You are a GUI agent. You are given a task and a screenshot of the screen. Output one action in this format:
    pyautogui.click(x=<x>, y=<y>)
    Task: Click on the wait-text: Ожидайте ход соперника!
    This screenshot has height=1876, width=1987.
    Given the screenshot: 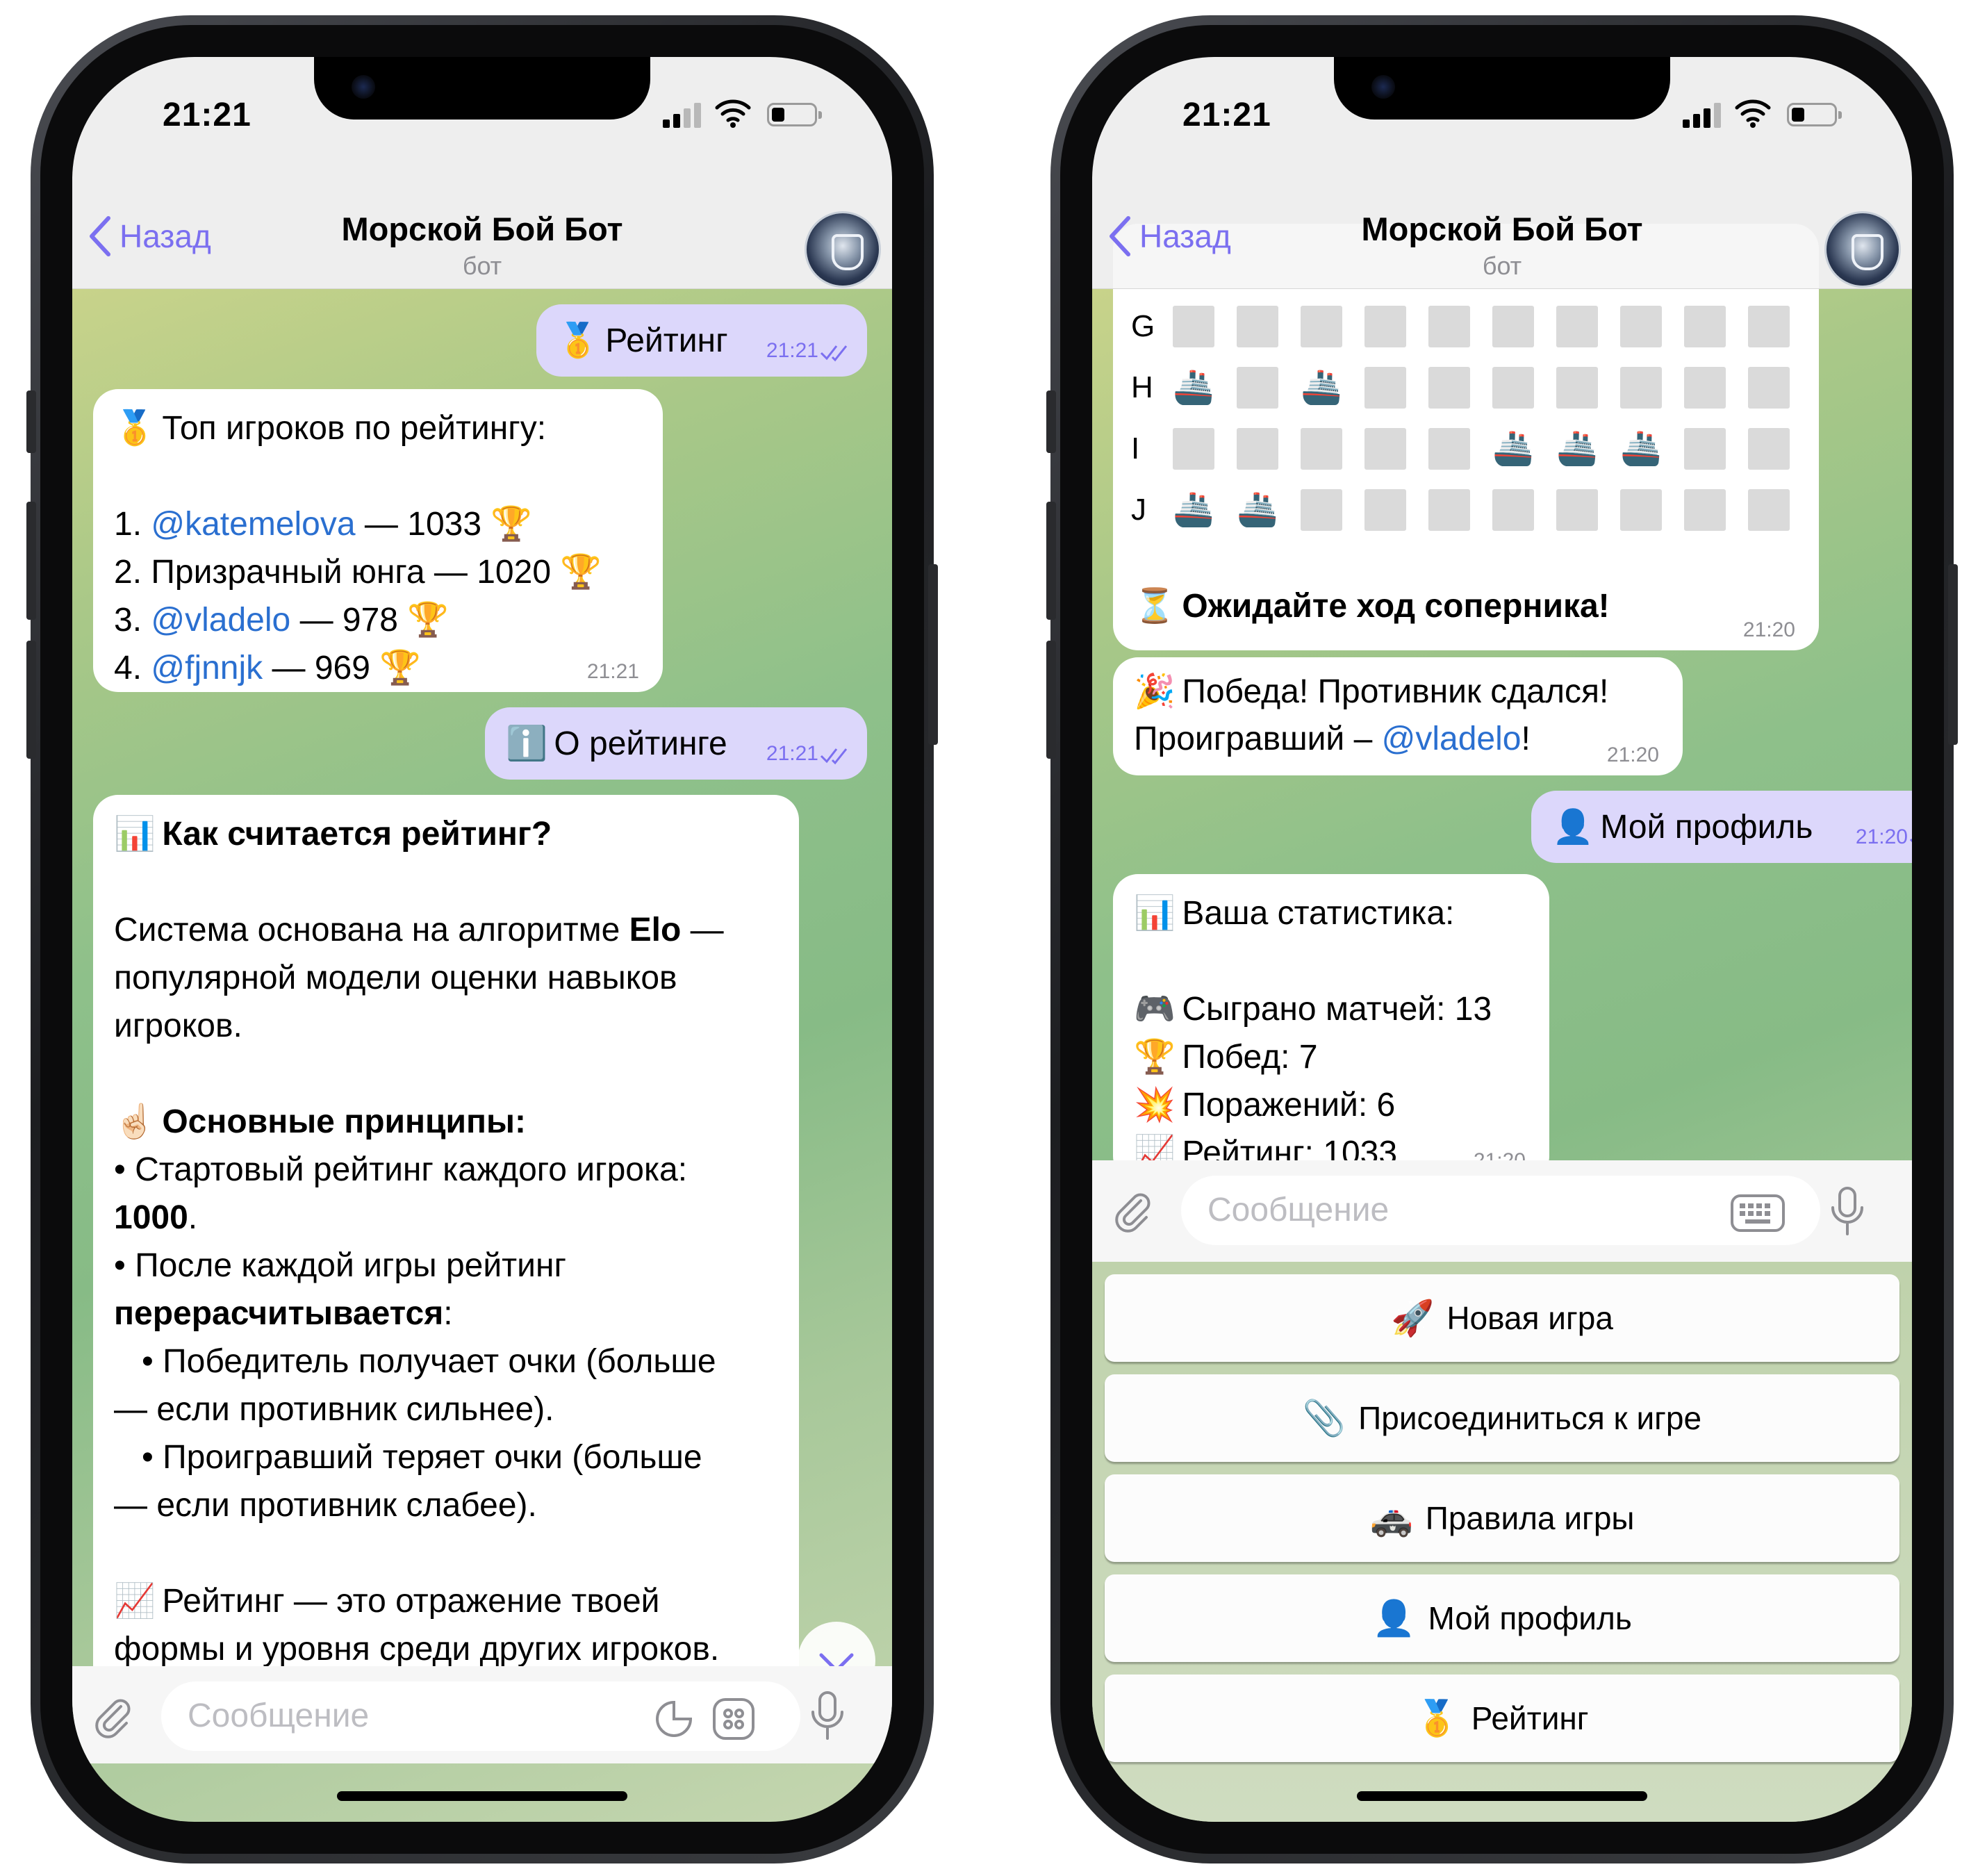 What is the action you would take?
    pyautogui.click(x=1396, y=606)
    